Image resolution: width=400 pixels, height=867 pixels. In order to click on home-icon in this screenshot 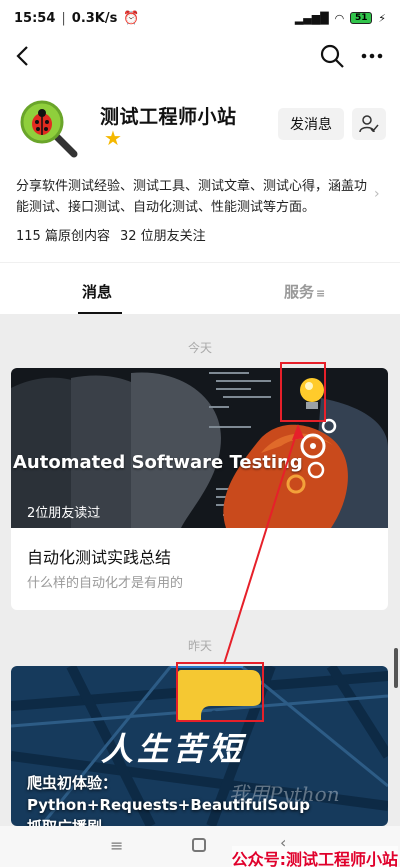, I will do `click(199, 845)`.